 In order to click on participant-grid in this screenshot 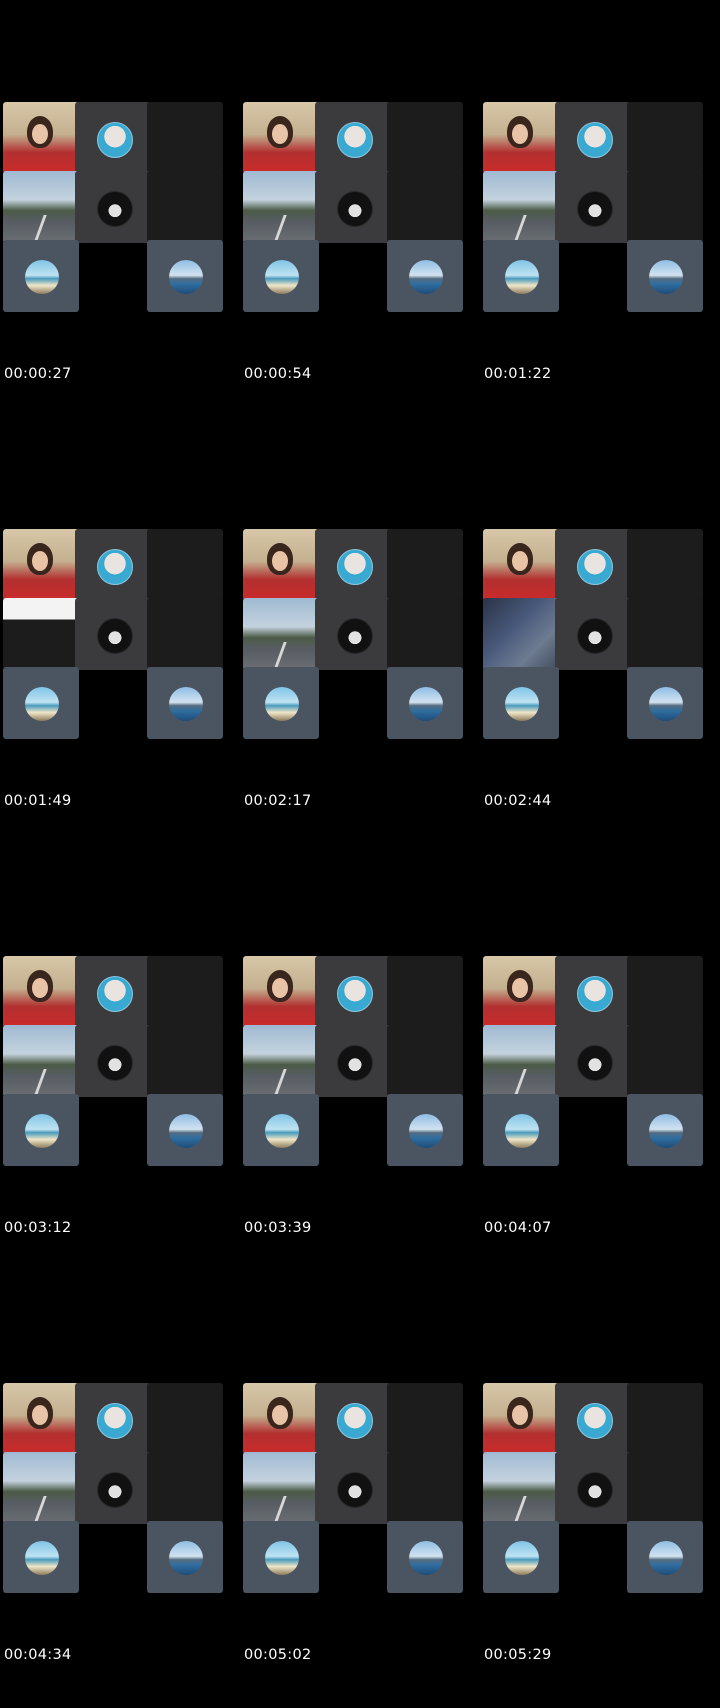, I will do `click(600, 640)`.